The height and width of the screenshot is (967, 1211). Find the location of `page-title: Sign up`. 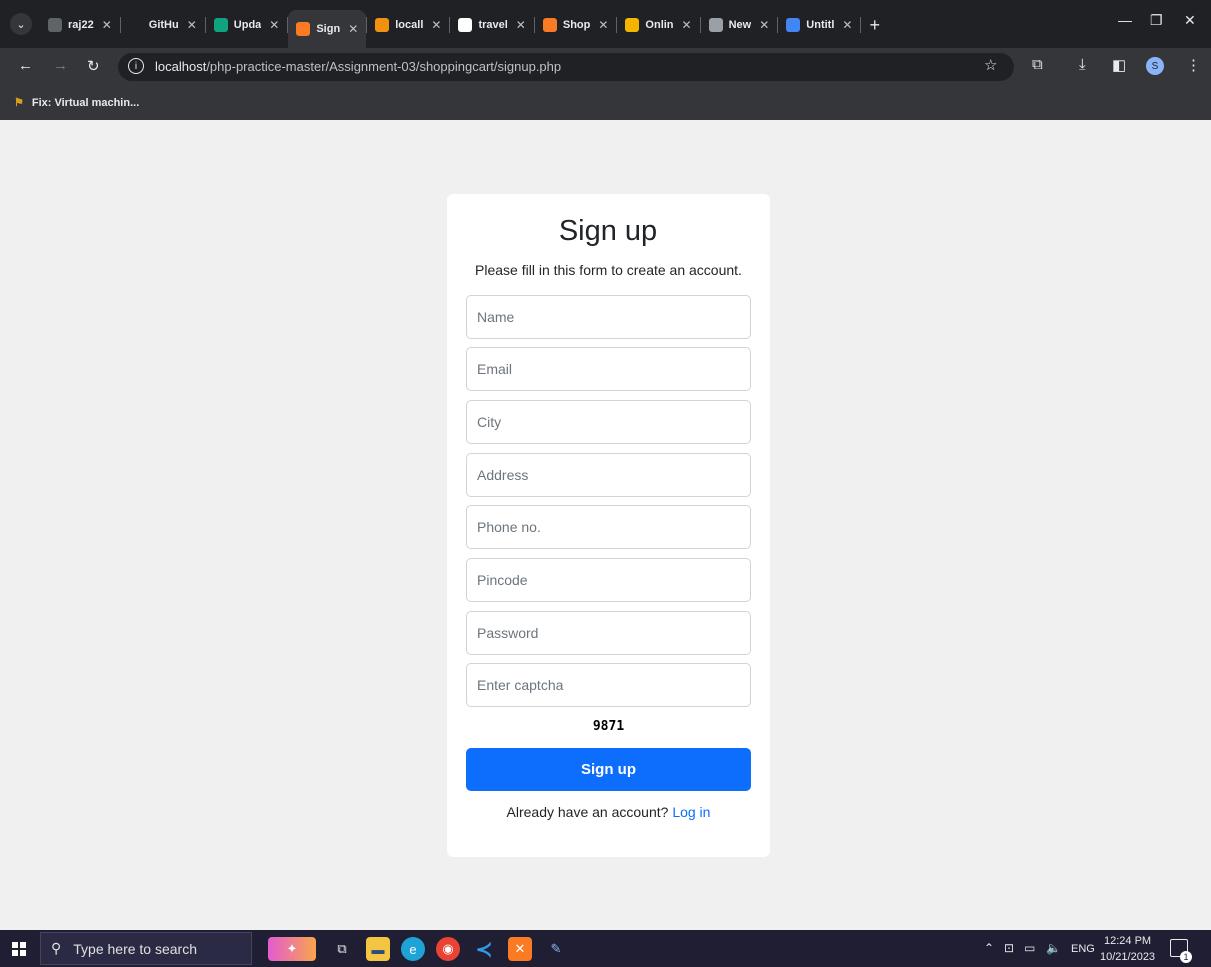

page-title: Sign up is located at coordinates (608, 231).